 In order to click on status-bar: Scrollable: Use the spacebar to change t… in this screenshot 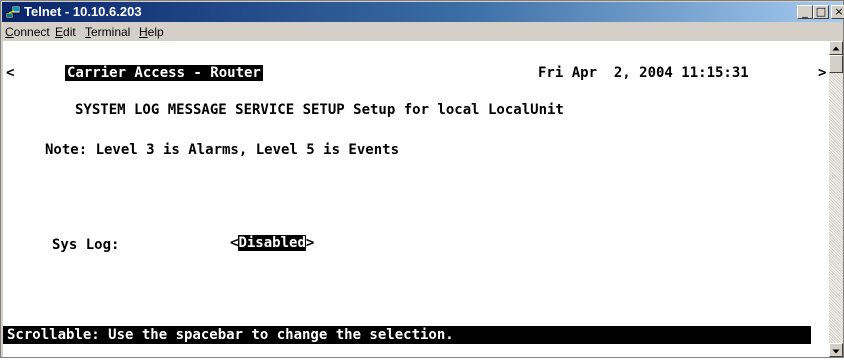, I will do `click(407, 335)`.